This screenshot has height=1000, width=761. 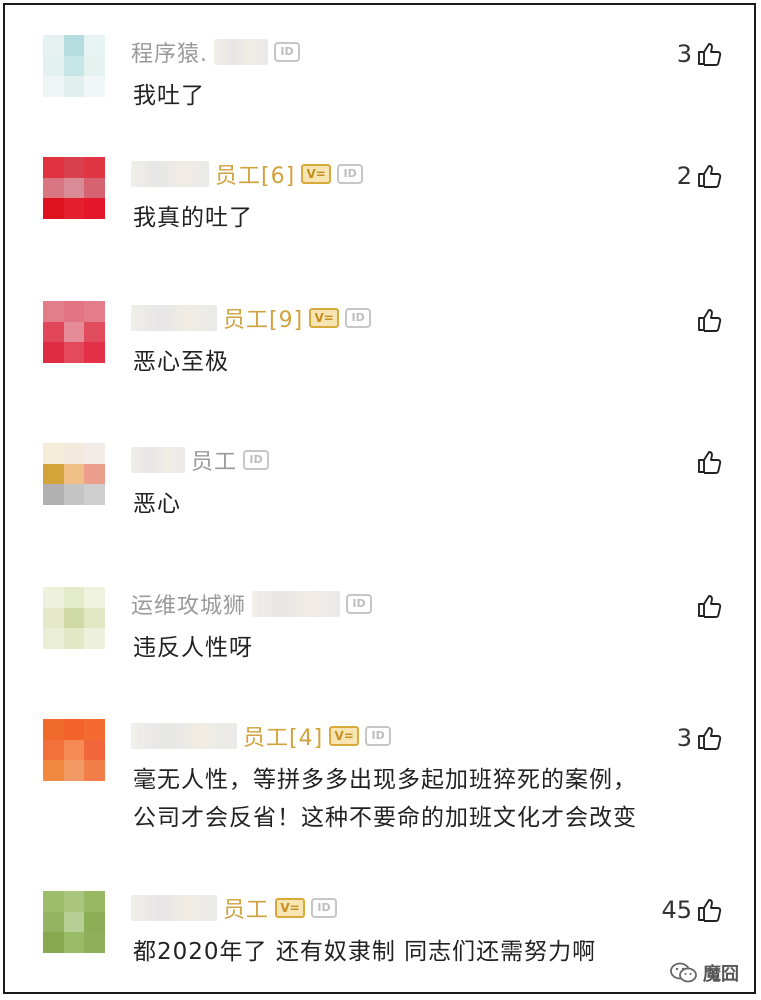 I want to click on author-line: 员工[6] V= ID, so click(x=247, y=174).